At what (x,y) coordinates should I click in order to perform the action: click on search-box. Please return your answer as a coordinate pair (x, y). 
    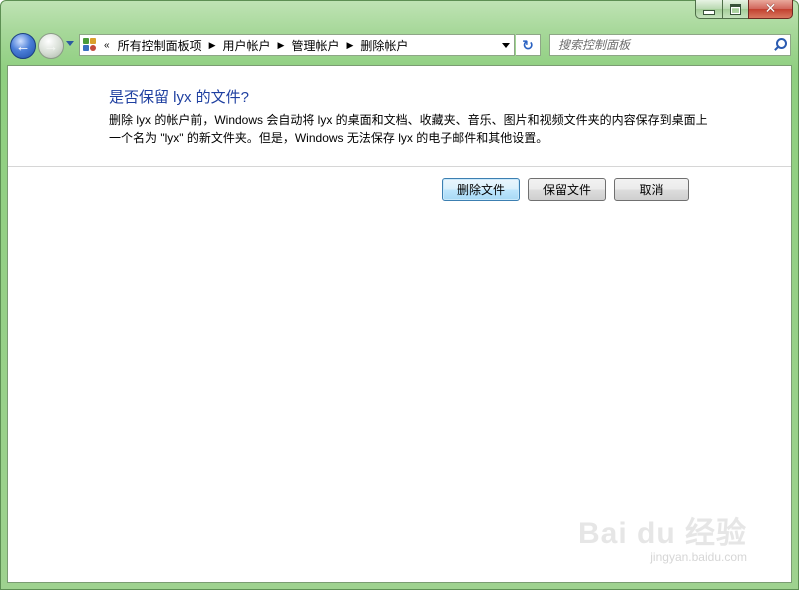
    Looking at the image, I should click on (670, 45).